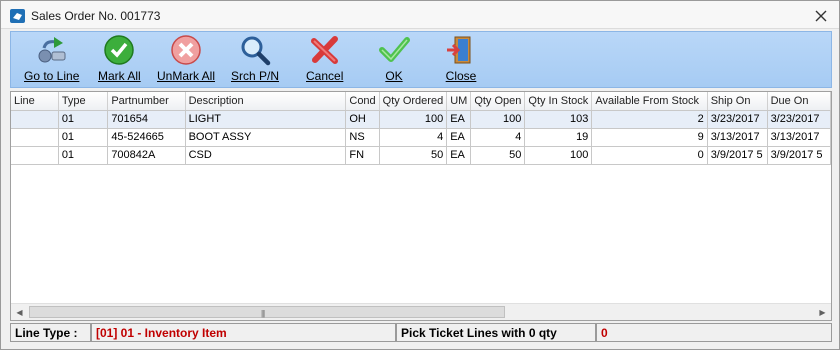 The width and height of the screenshot is (840, 350). I want to click on close-icon, so click(821, 16).